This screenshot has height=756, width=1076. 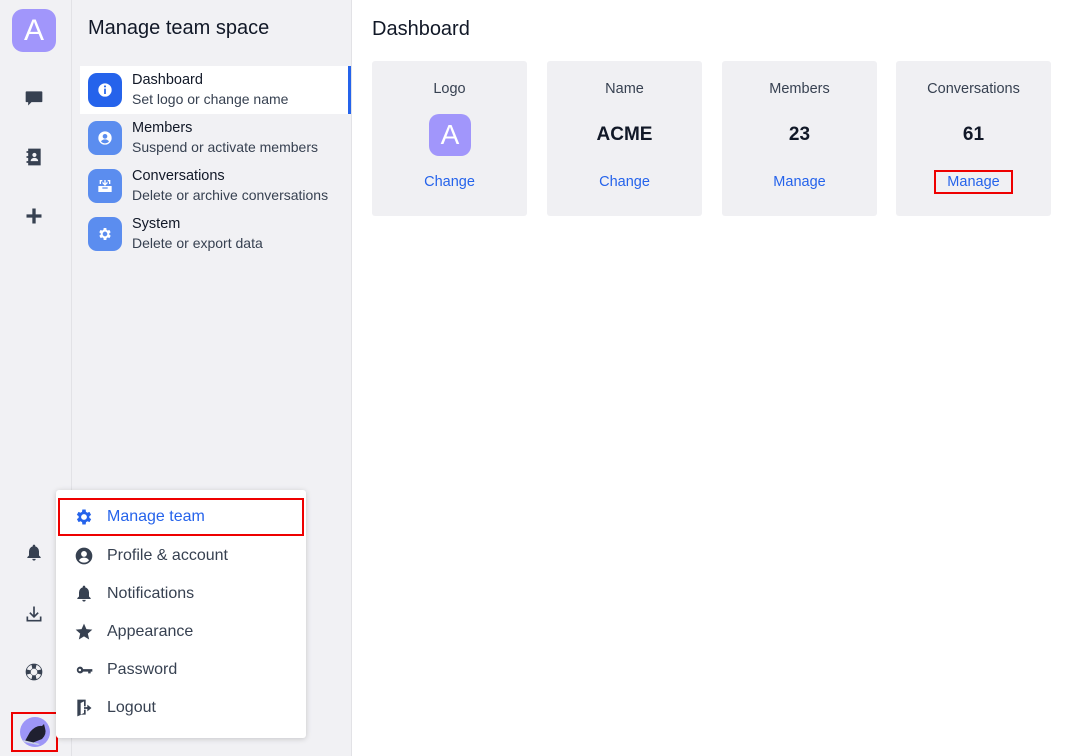 What do you see at coordinates (156, 516) in the screenshot?
I see `menu-label: Manage team` at bounding box center [156, 516].